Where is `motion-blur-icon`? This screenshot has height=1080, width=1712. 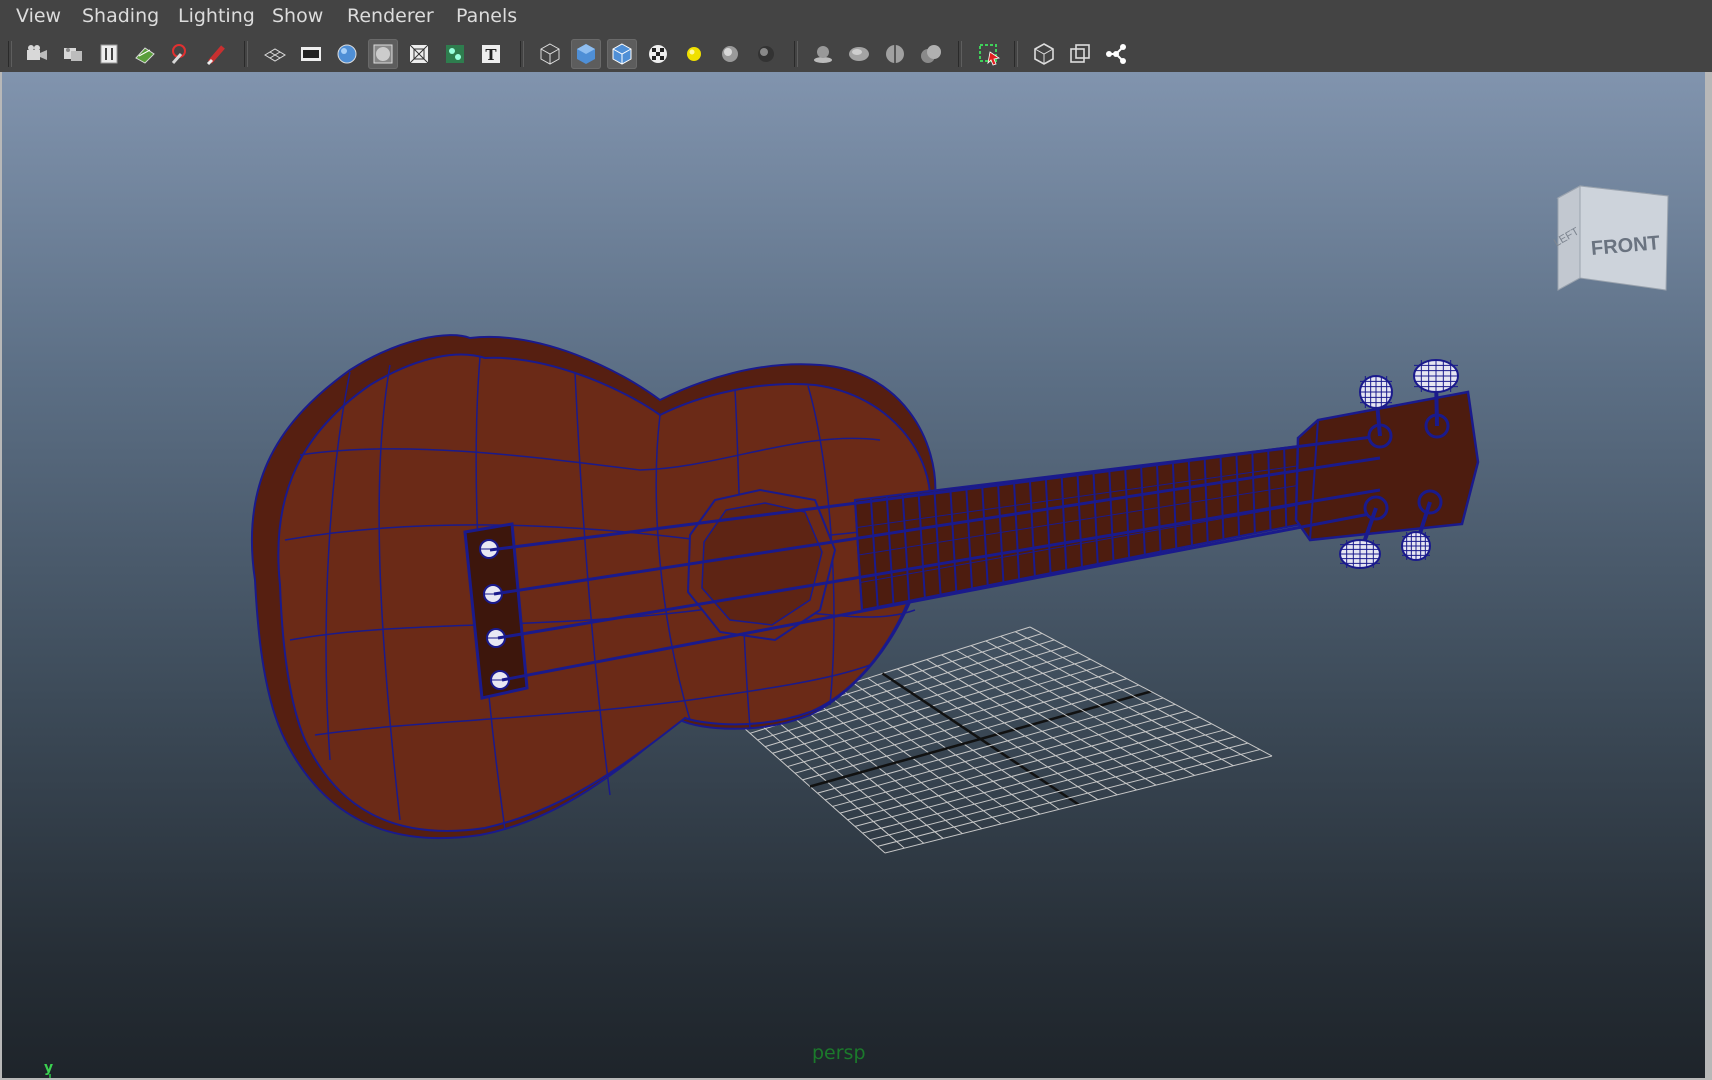
motion-blur-icon is located at coordinates (823, 54).